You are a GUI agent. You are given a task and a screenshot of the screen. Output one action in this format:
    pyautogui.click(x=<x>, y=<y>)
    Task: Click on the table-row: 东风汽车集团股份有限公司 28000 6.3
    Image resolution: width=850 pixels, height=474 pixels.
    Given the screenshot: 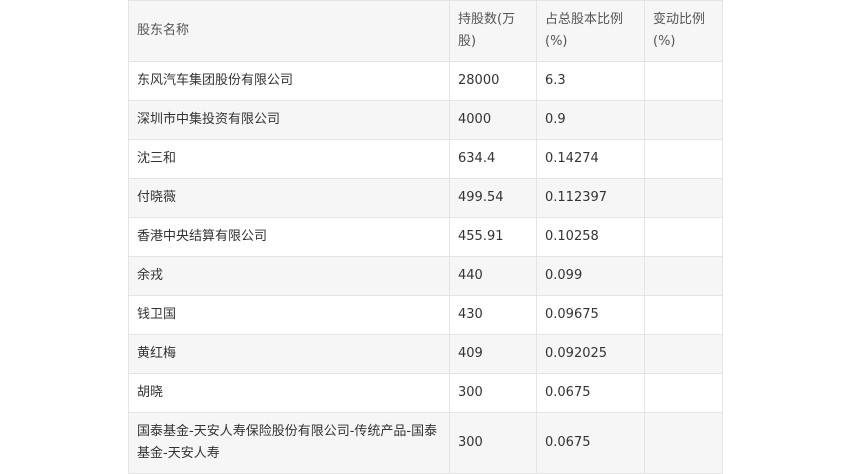 What is the action you would take?
    pyautogui.click(x=425, y=81)
    